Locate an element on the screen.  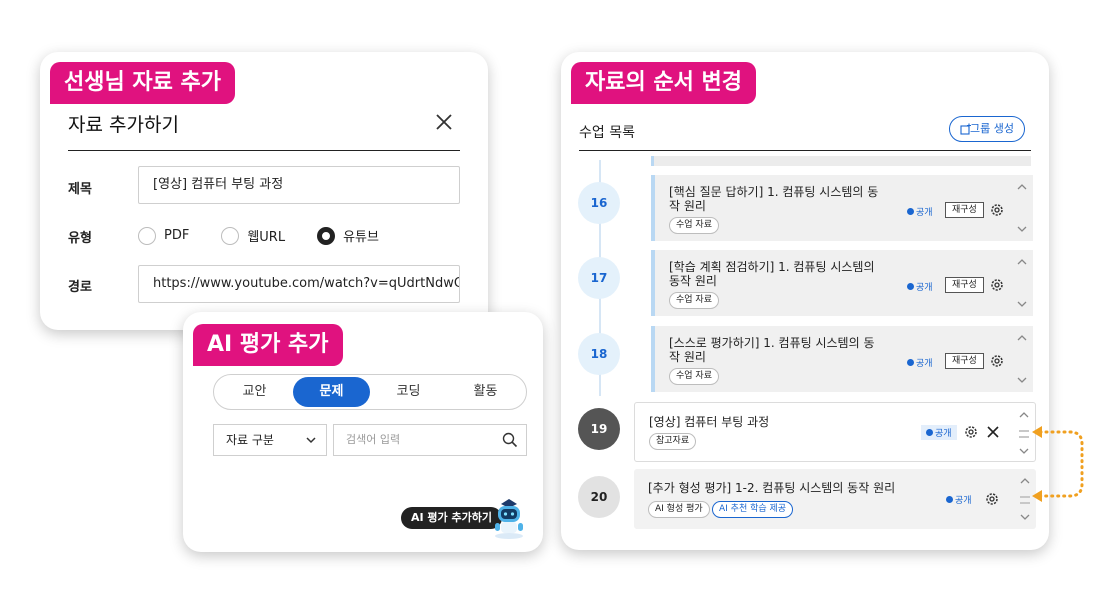
radio-youtube: 유튜브 is located at coordinates (348, 235).